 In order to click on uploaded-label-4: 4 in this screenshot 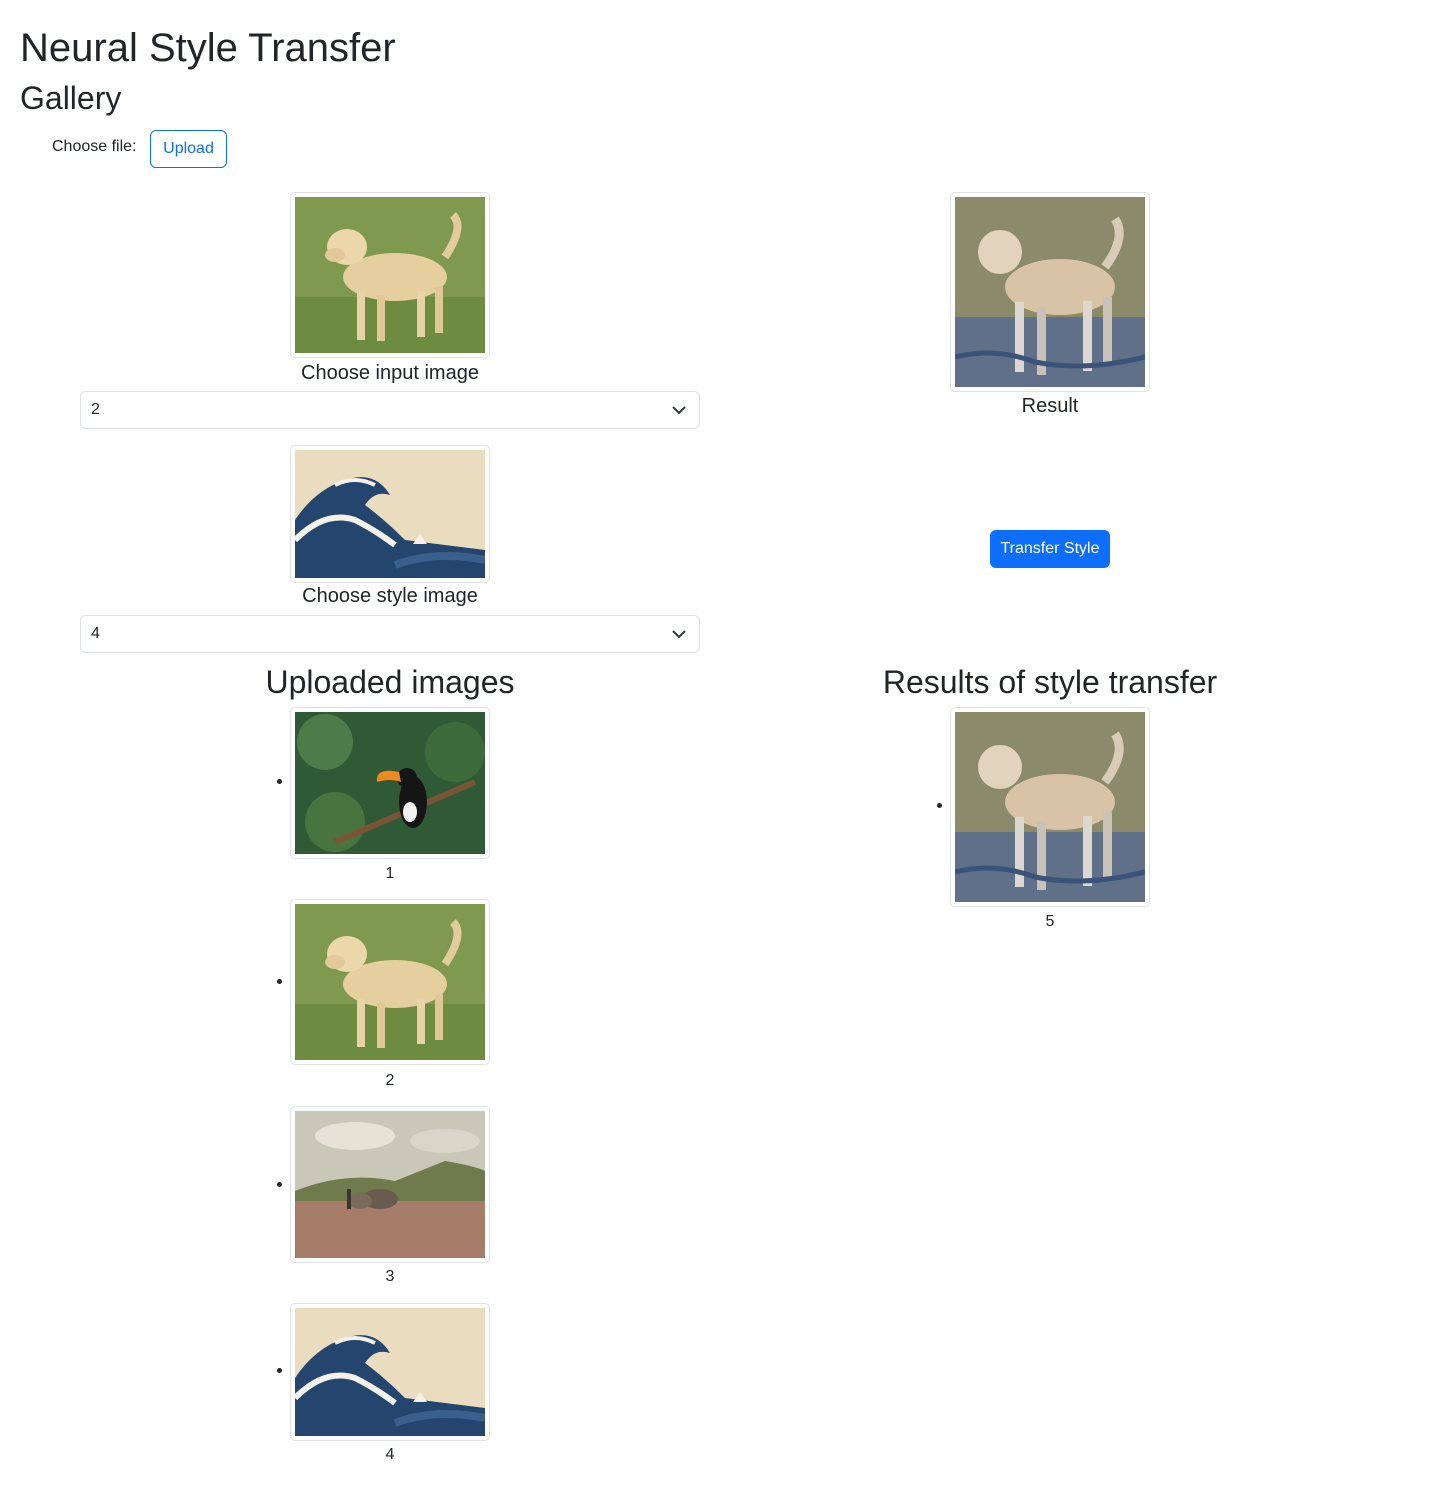, I will do `click(390, 1454)`.